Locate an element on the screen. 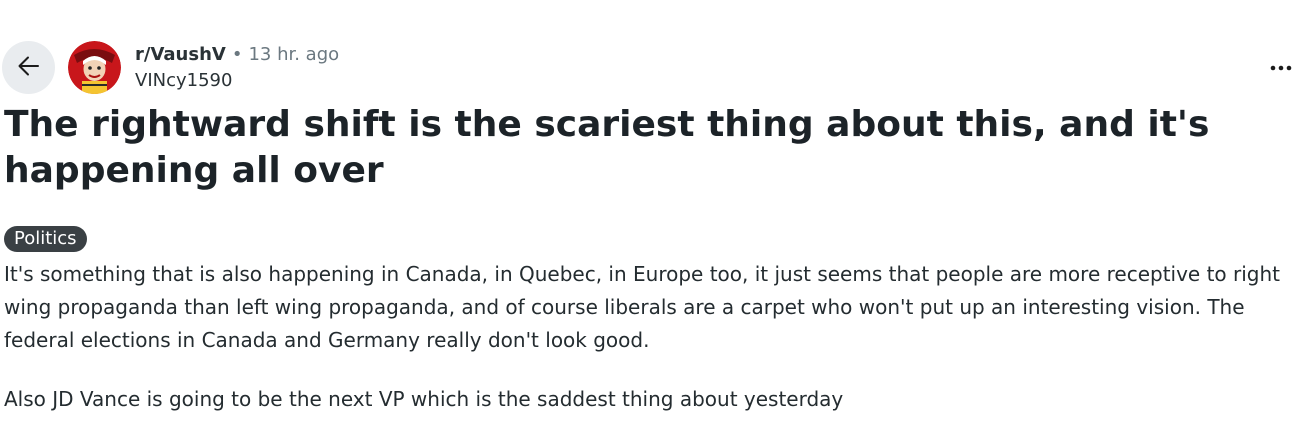 The height and width of the screenshot is (448, 1306). subreddit-link: r/VaushV is located at coordinates (180, 54).